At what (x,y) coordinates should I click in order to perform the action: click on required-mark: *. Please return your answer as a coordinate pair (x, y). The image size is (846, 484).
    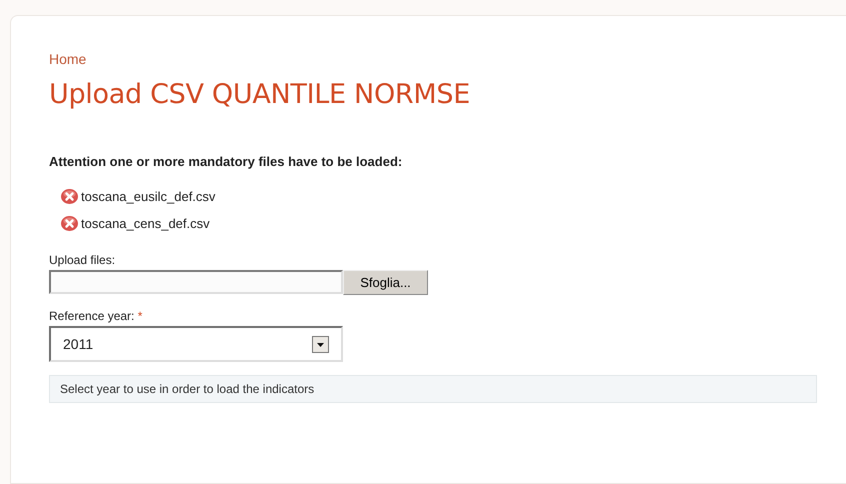
    Looking at the image, I should click on (140, 316).